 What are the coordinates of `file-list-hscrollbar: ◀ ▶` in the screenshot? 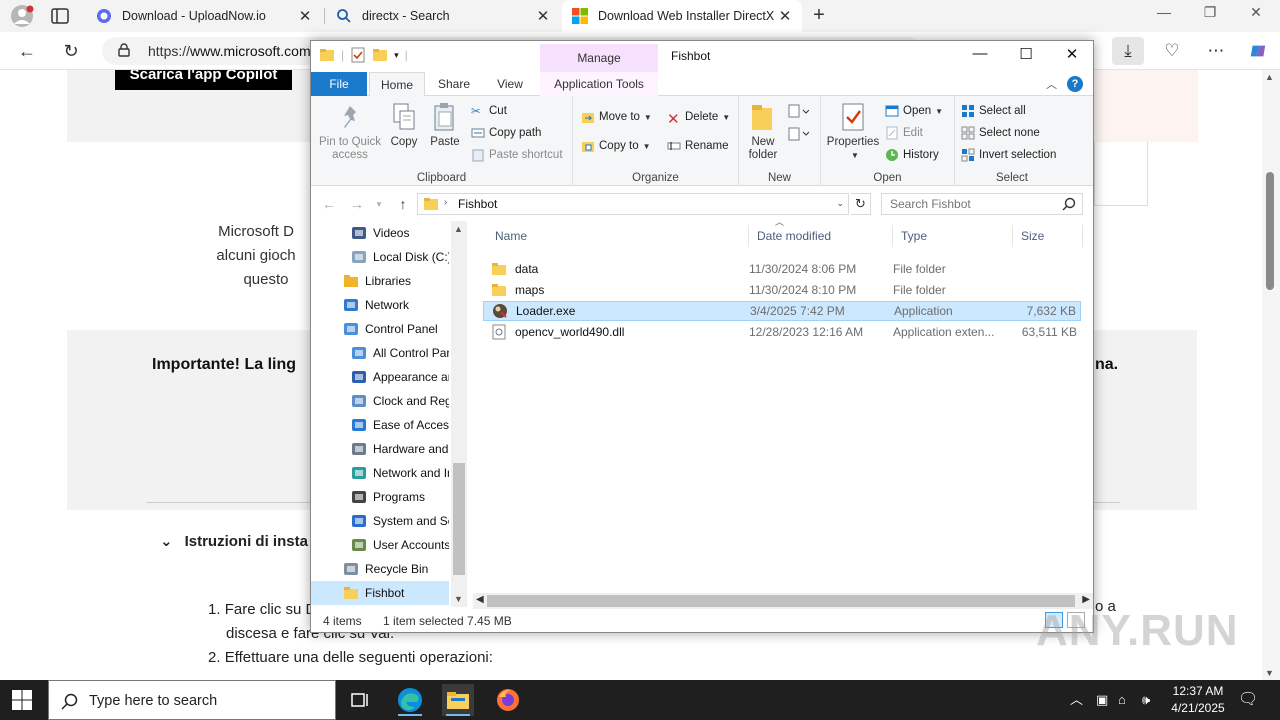 It's located at (783, 601).